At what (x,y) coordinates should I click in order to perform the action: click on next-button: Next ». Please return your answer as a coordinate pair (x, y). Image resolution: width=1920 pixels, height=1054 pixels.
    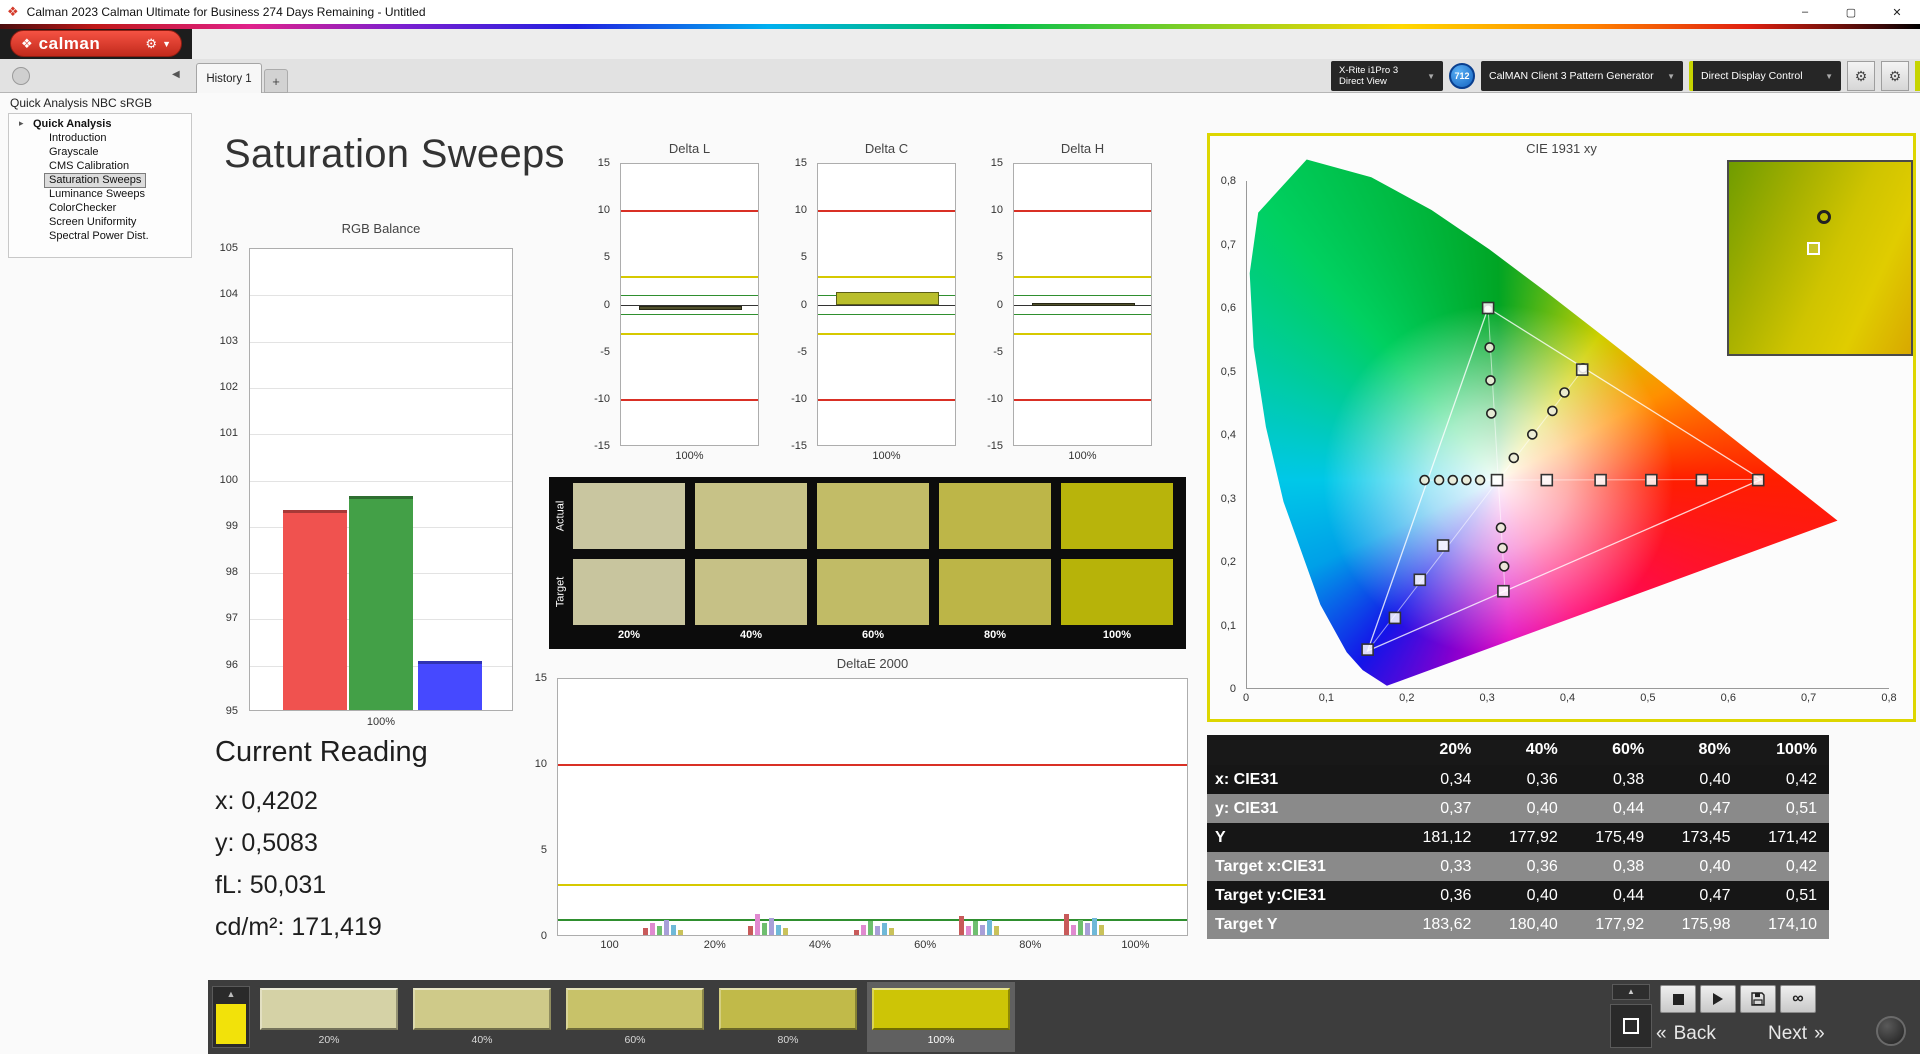
    Looking at the image, I should click on (1796, 1034).